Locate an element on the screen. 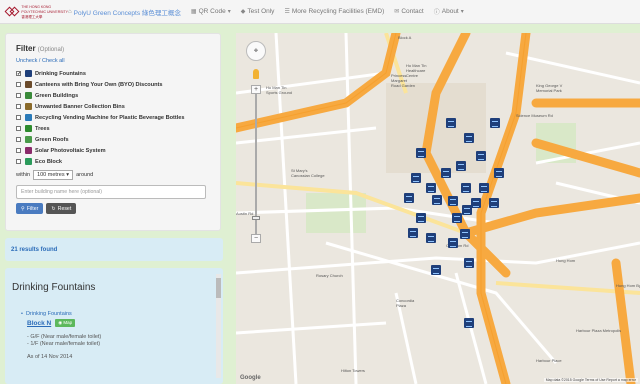 The height and width of the screenshot is (384, 640). map-button: ◉ Map is located at coordinates (65, 323).